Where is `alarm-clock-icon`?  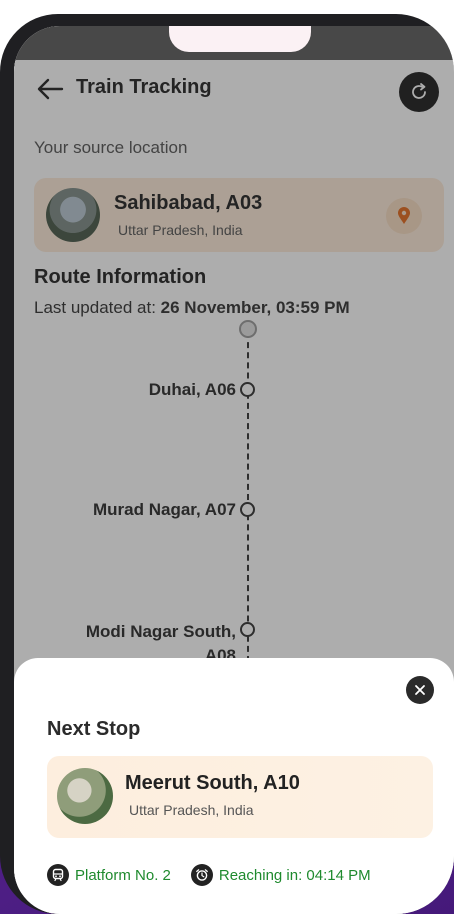 alarm-clock-icon is located at coordinates (201, 875).